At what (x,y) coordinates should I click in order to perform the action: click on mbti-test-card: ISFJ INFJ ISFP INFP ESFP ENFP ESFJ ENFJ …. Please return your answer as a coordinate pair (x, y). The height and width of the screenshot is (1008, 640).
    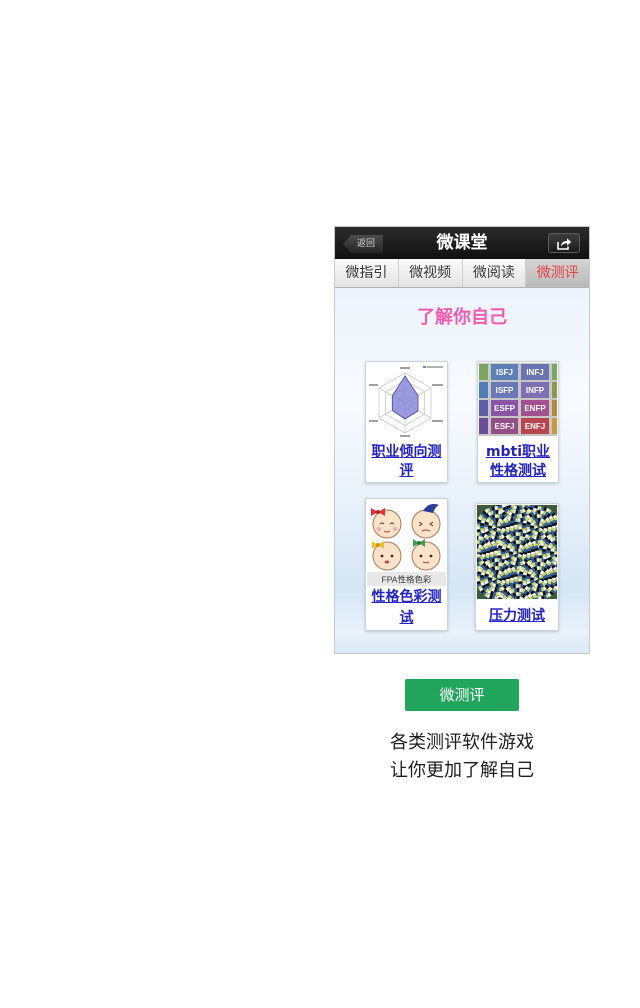
    Looking at the image, I should click on (518, 422).